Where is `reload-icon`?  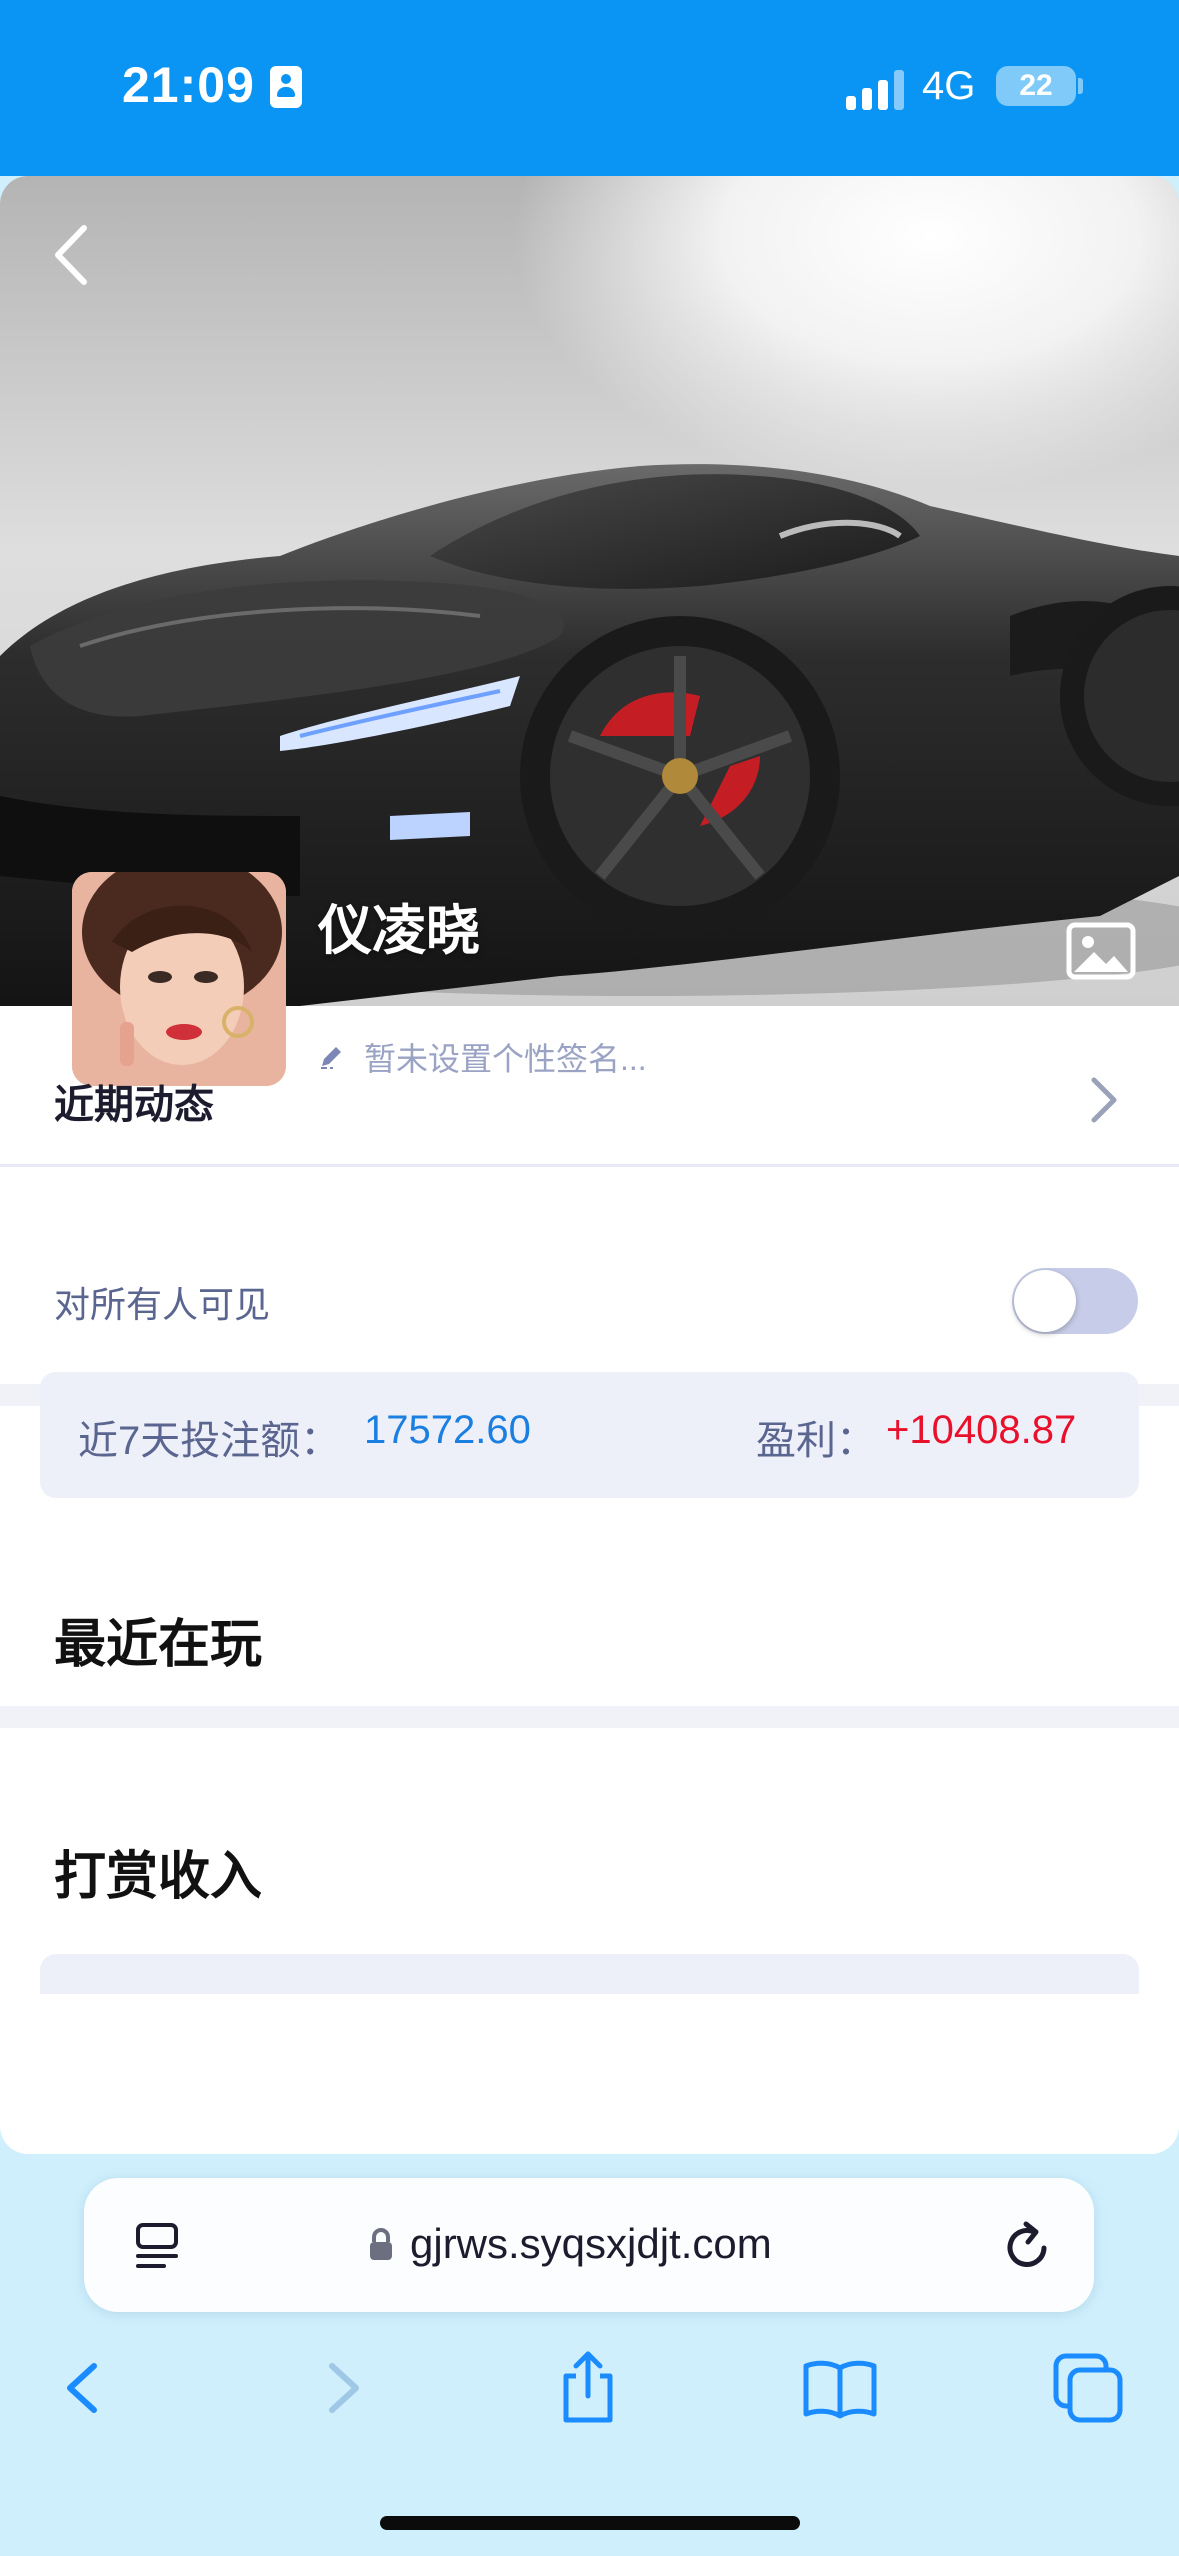 reload-icon is located at coordinates (1027, 2247).